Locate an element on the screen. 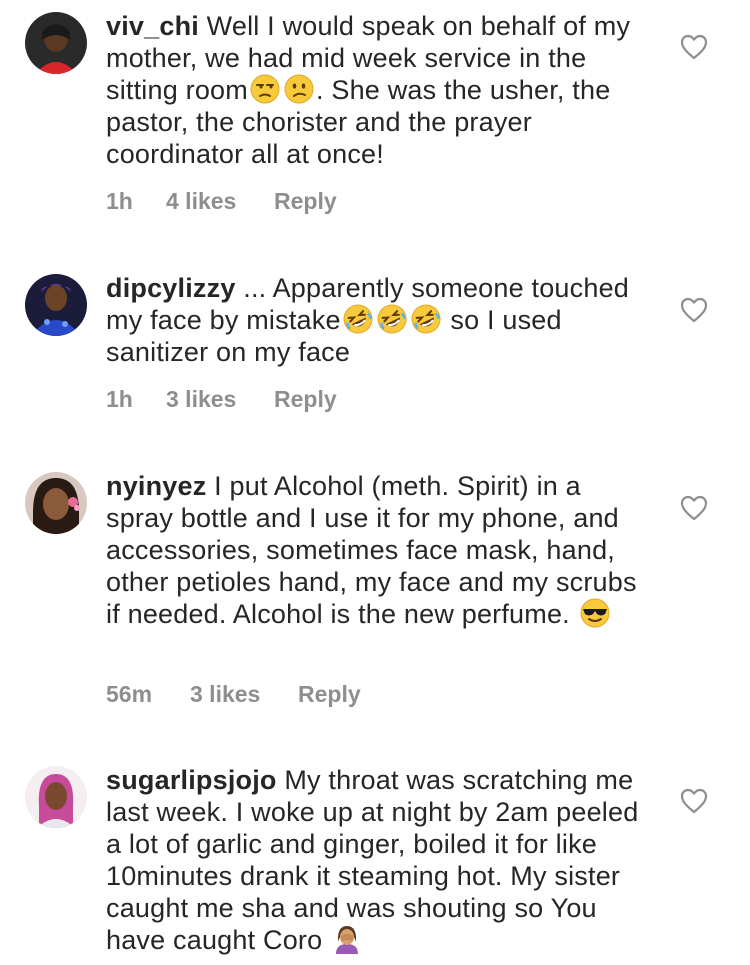 Image resolution: width=750 pixels, height=965 pixels. comment-time: 56m is located at coordinates (129, 694).